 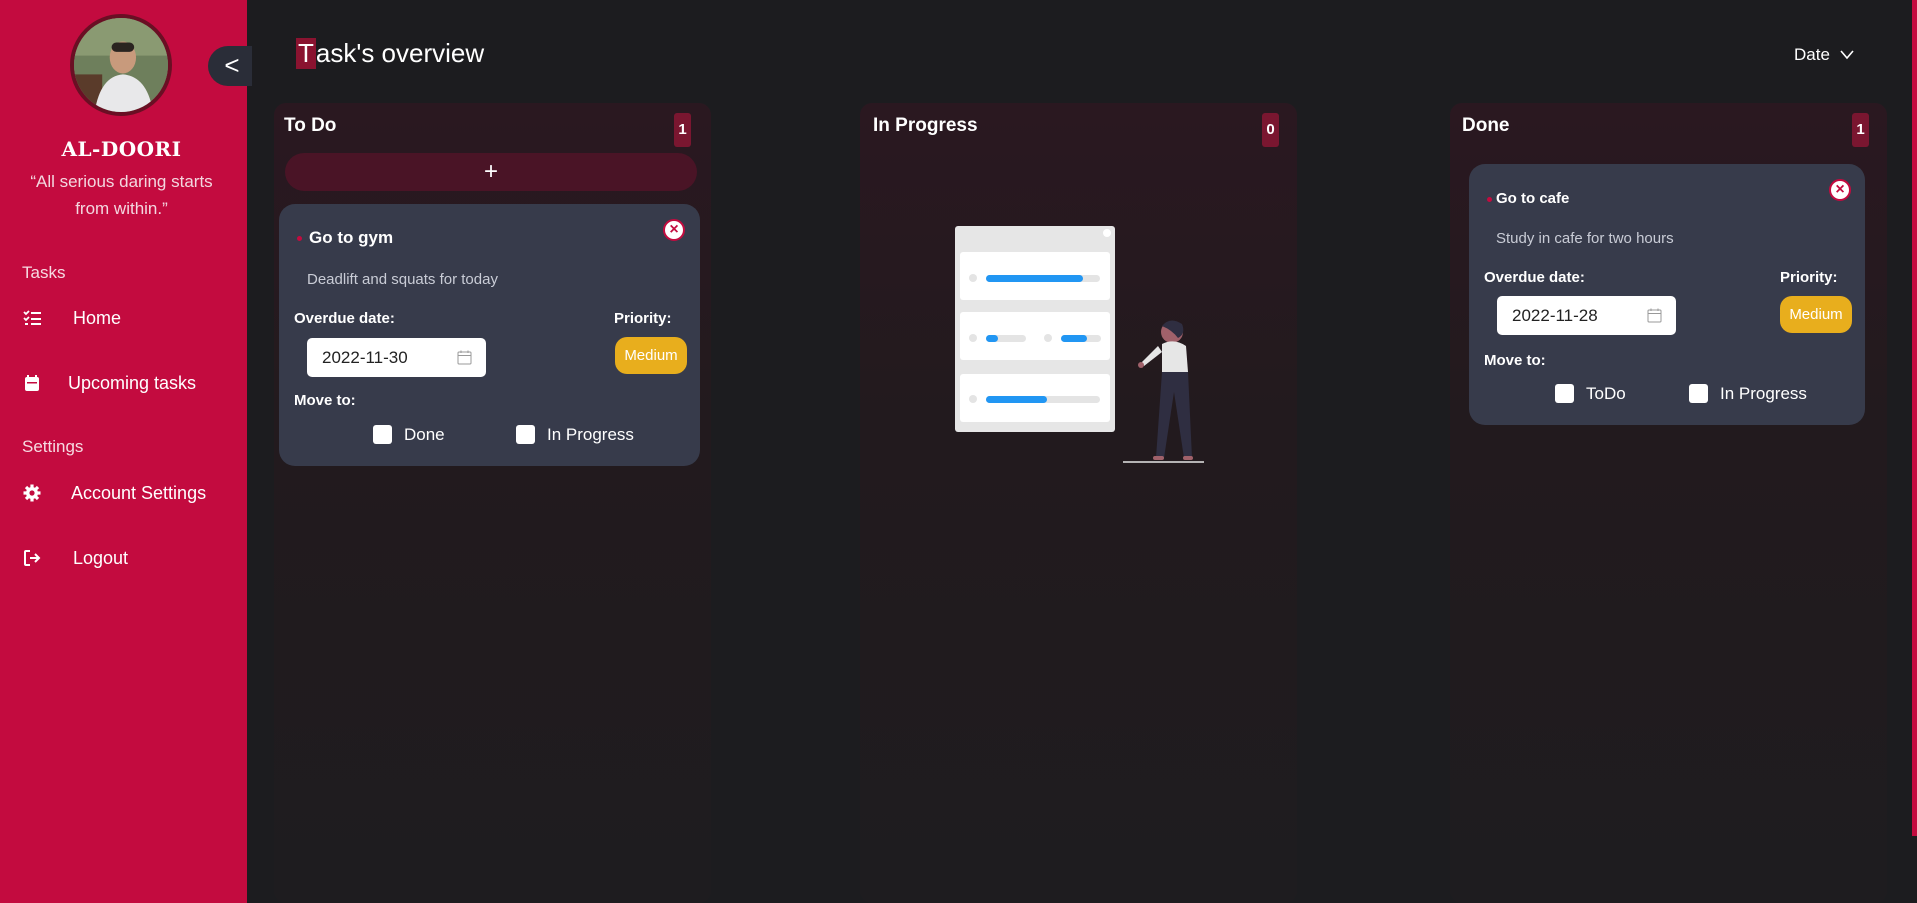 I want to click on page-title-first-letter: T, so click(x=306, y=53).